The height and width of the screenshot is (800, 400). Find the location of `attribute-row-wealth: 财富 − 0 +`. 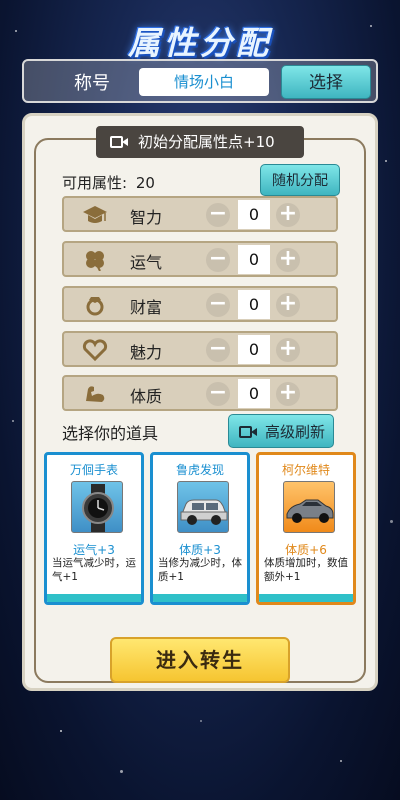

attribute-row-wealth: 财富 − 0 + is located at coordinates (200, 304).